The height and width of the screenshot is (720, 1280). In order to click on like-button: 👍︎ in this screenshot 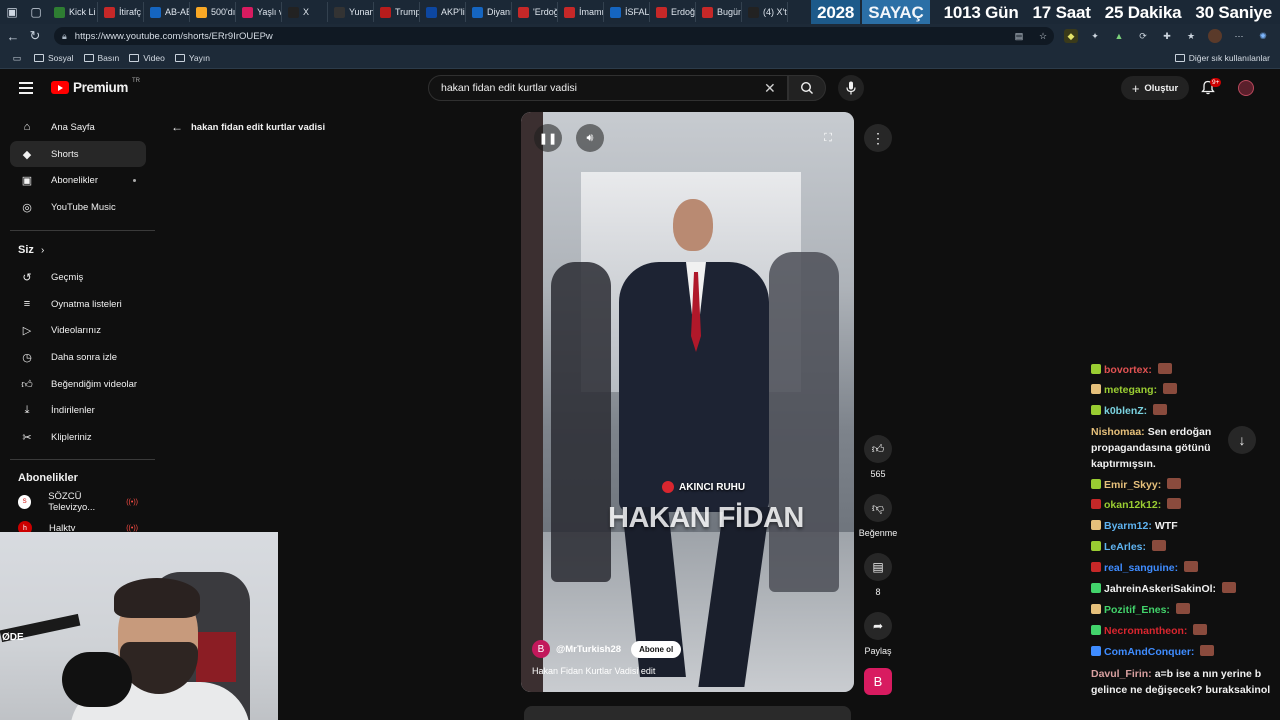, I will do `click(878, 449)`.